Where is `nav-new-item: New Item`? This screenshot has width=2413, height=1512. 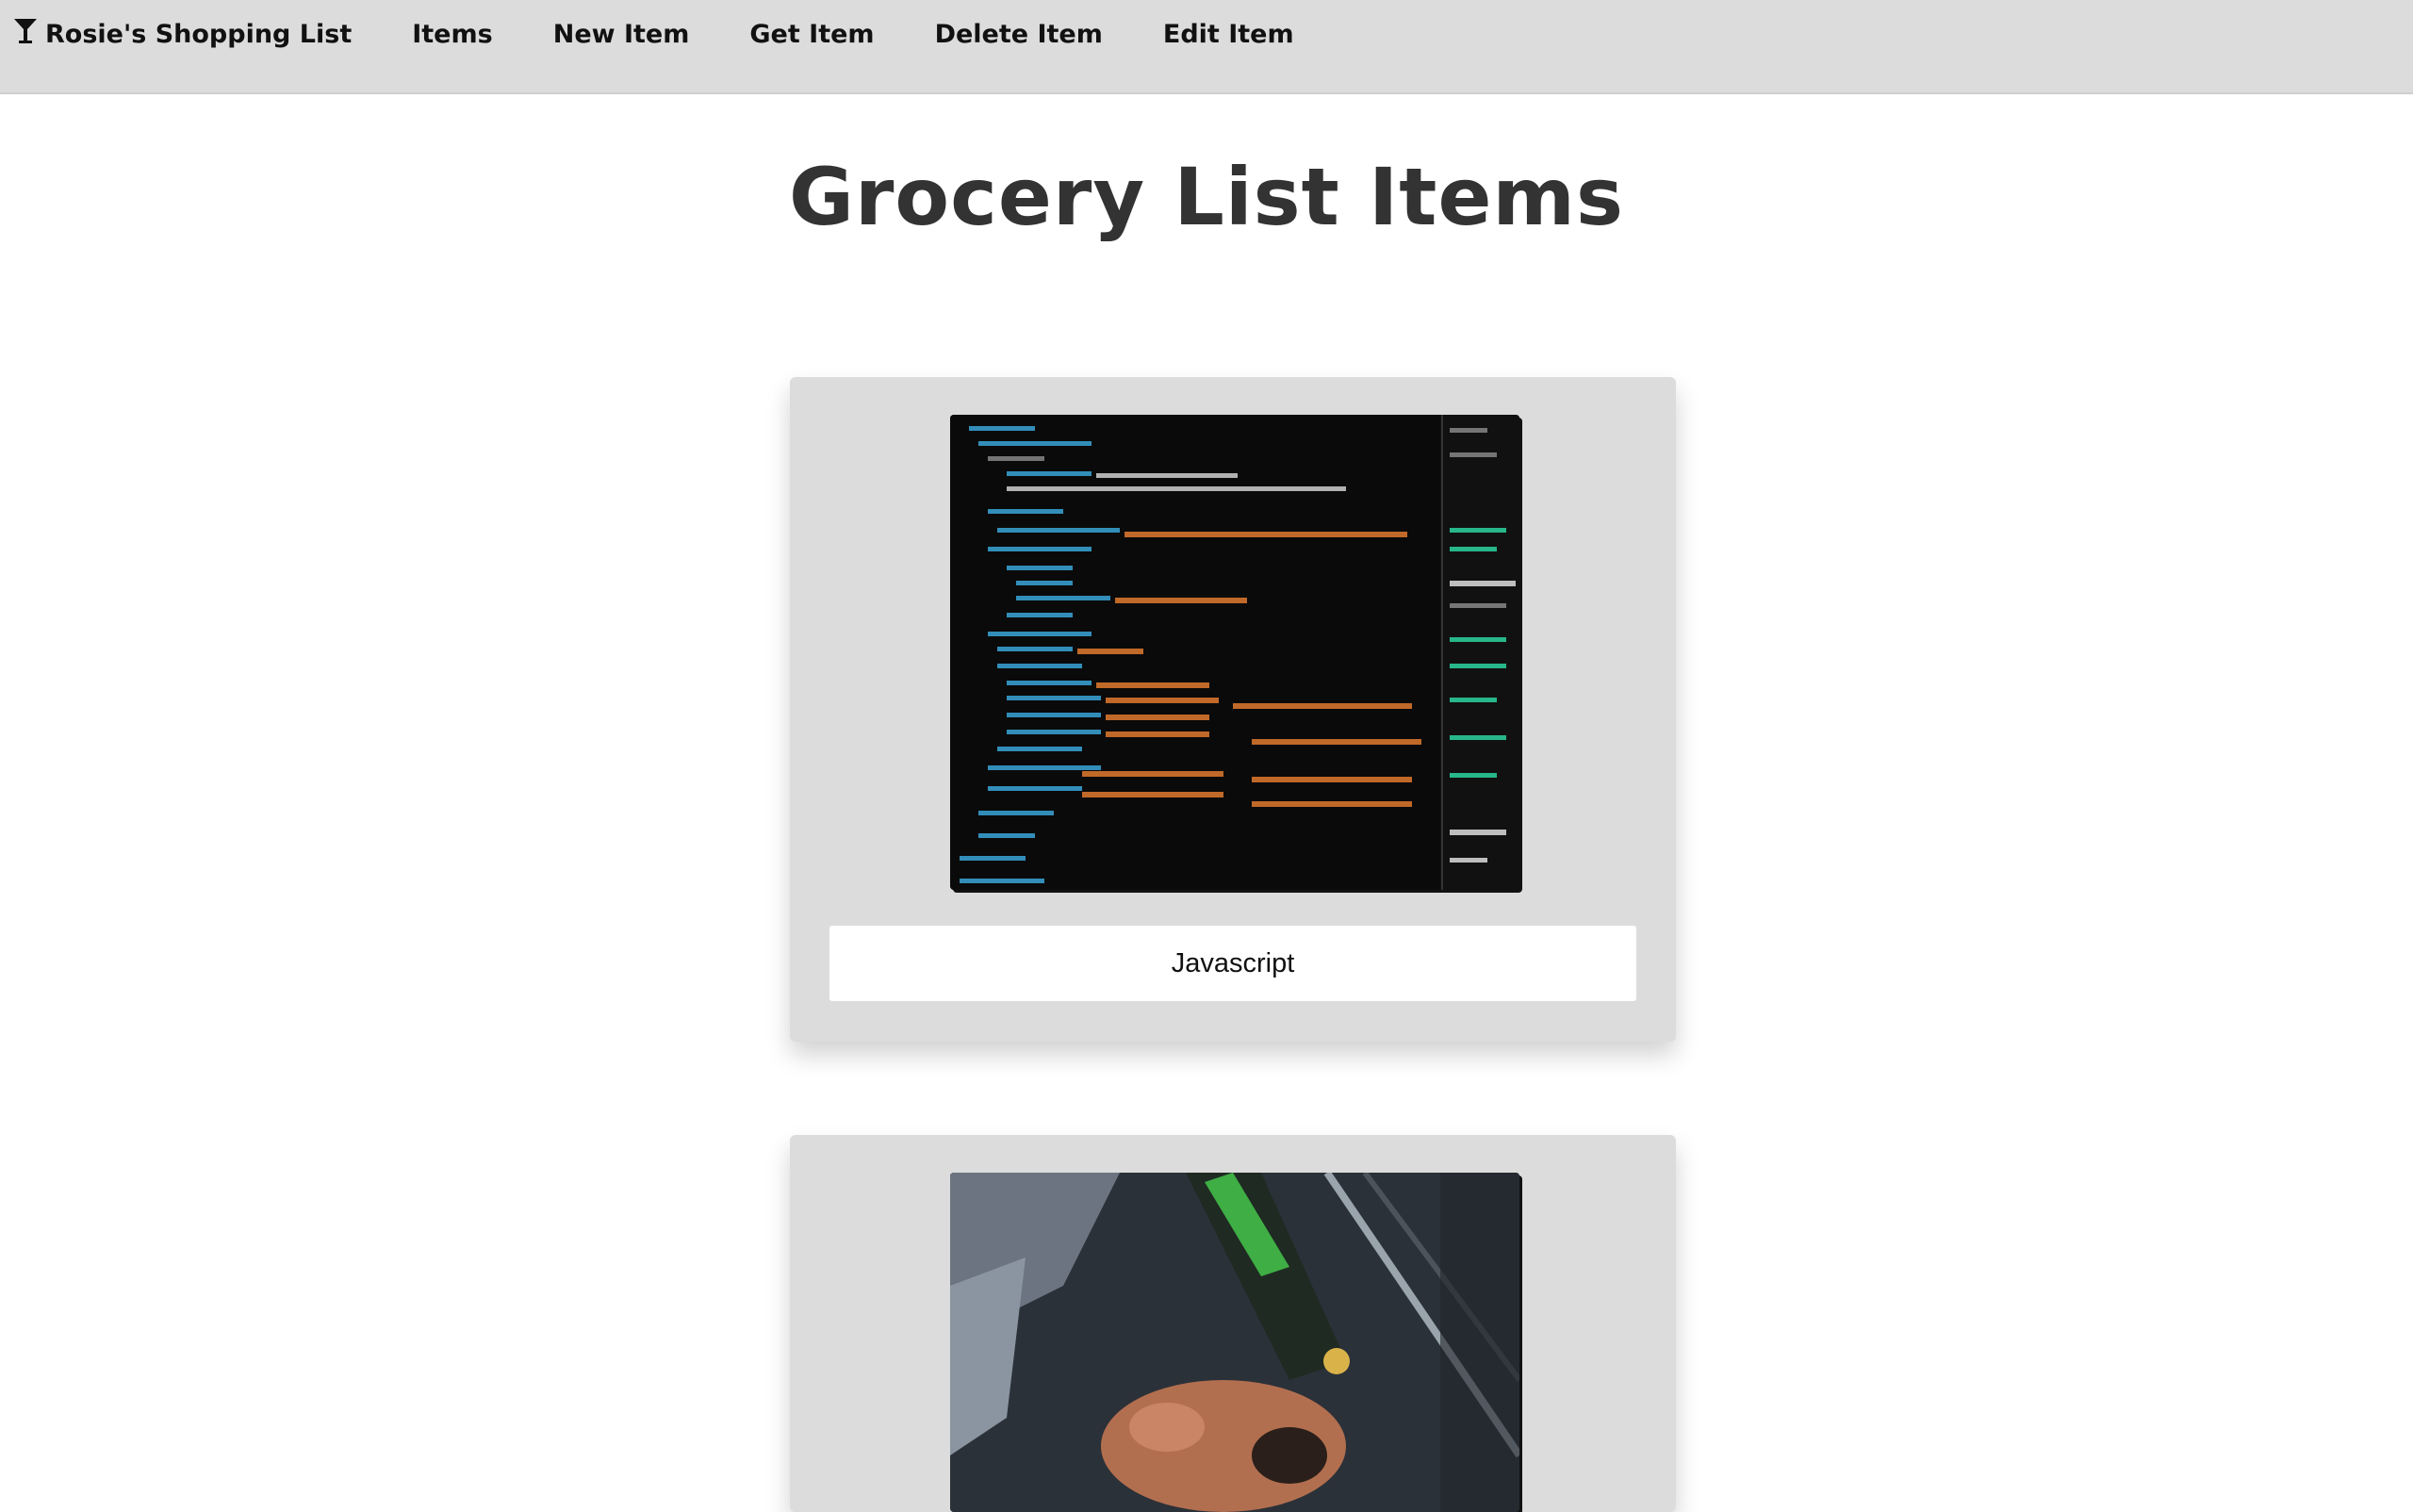 nav-new-item: New Item is located at coordinates (621, 34).